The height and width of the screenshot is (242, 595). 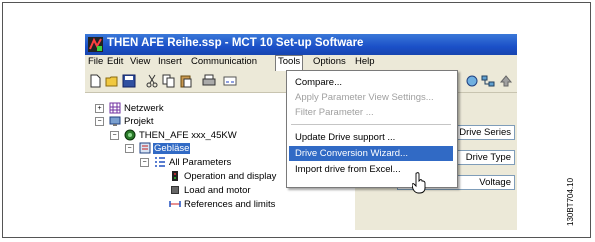 What do you see at coordinates (289, 63) in the screenshot?
I see `menu-tools: Tools` at bounding box center [289, 63].